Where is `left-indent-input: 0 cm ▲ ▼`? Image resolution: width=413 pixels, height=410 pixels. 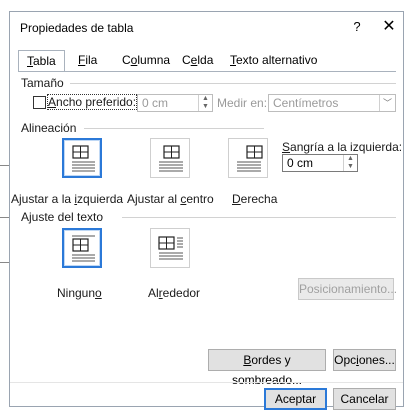
left-indent-input: 0 cm ▲ ▼ is located at coordinates (320, 163).